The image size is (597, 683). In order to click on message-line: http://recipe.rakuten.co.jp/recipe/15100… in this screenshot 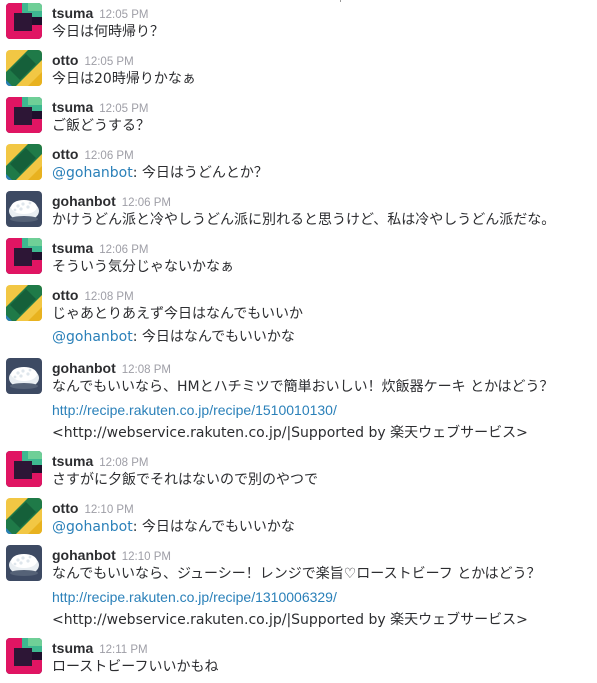, I will do `click(194, 410)`.